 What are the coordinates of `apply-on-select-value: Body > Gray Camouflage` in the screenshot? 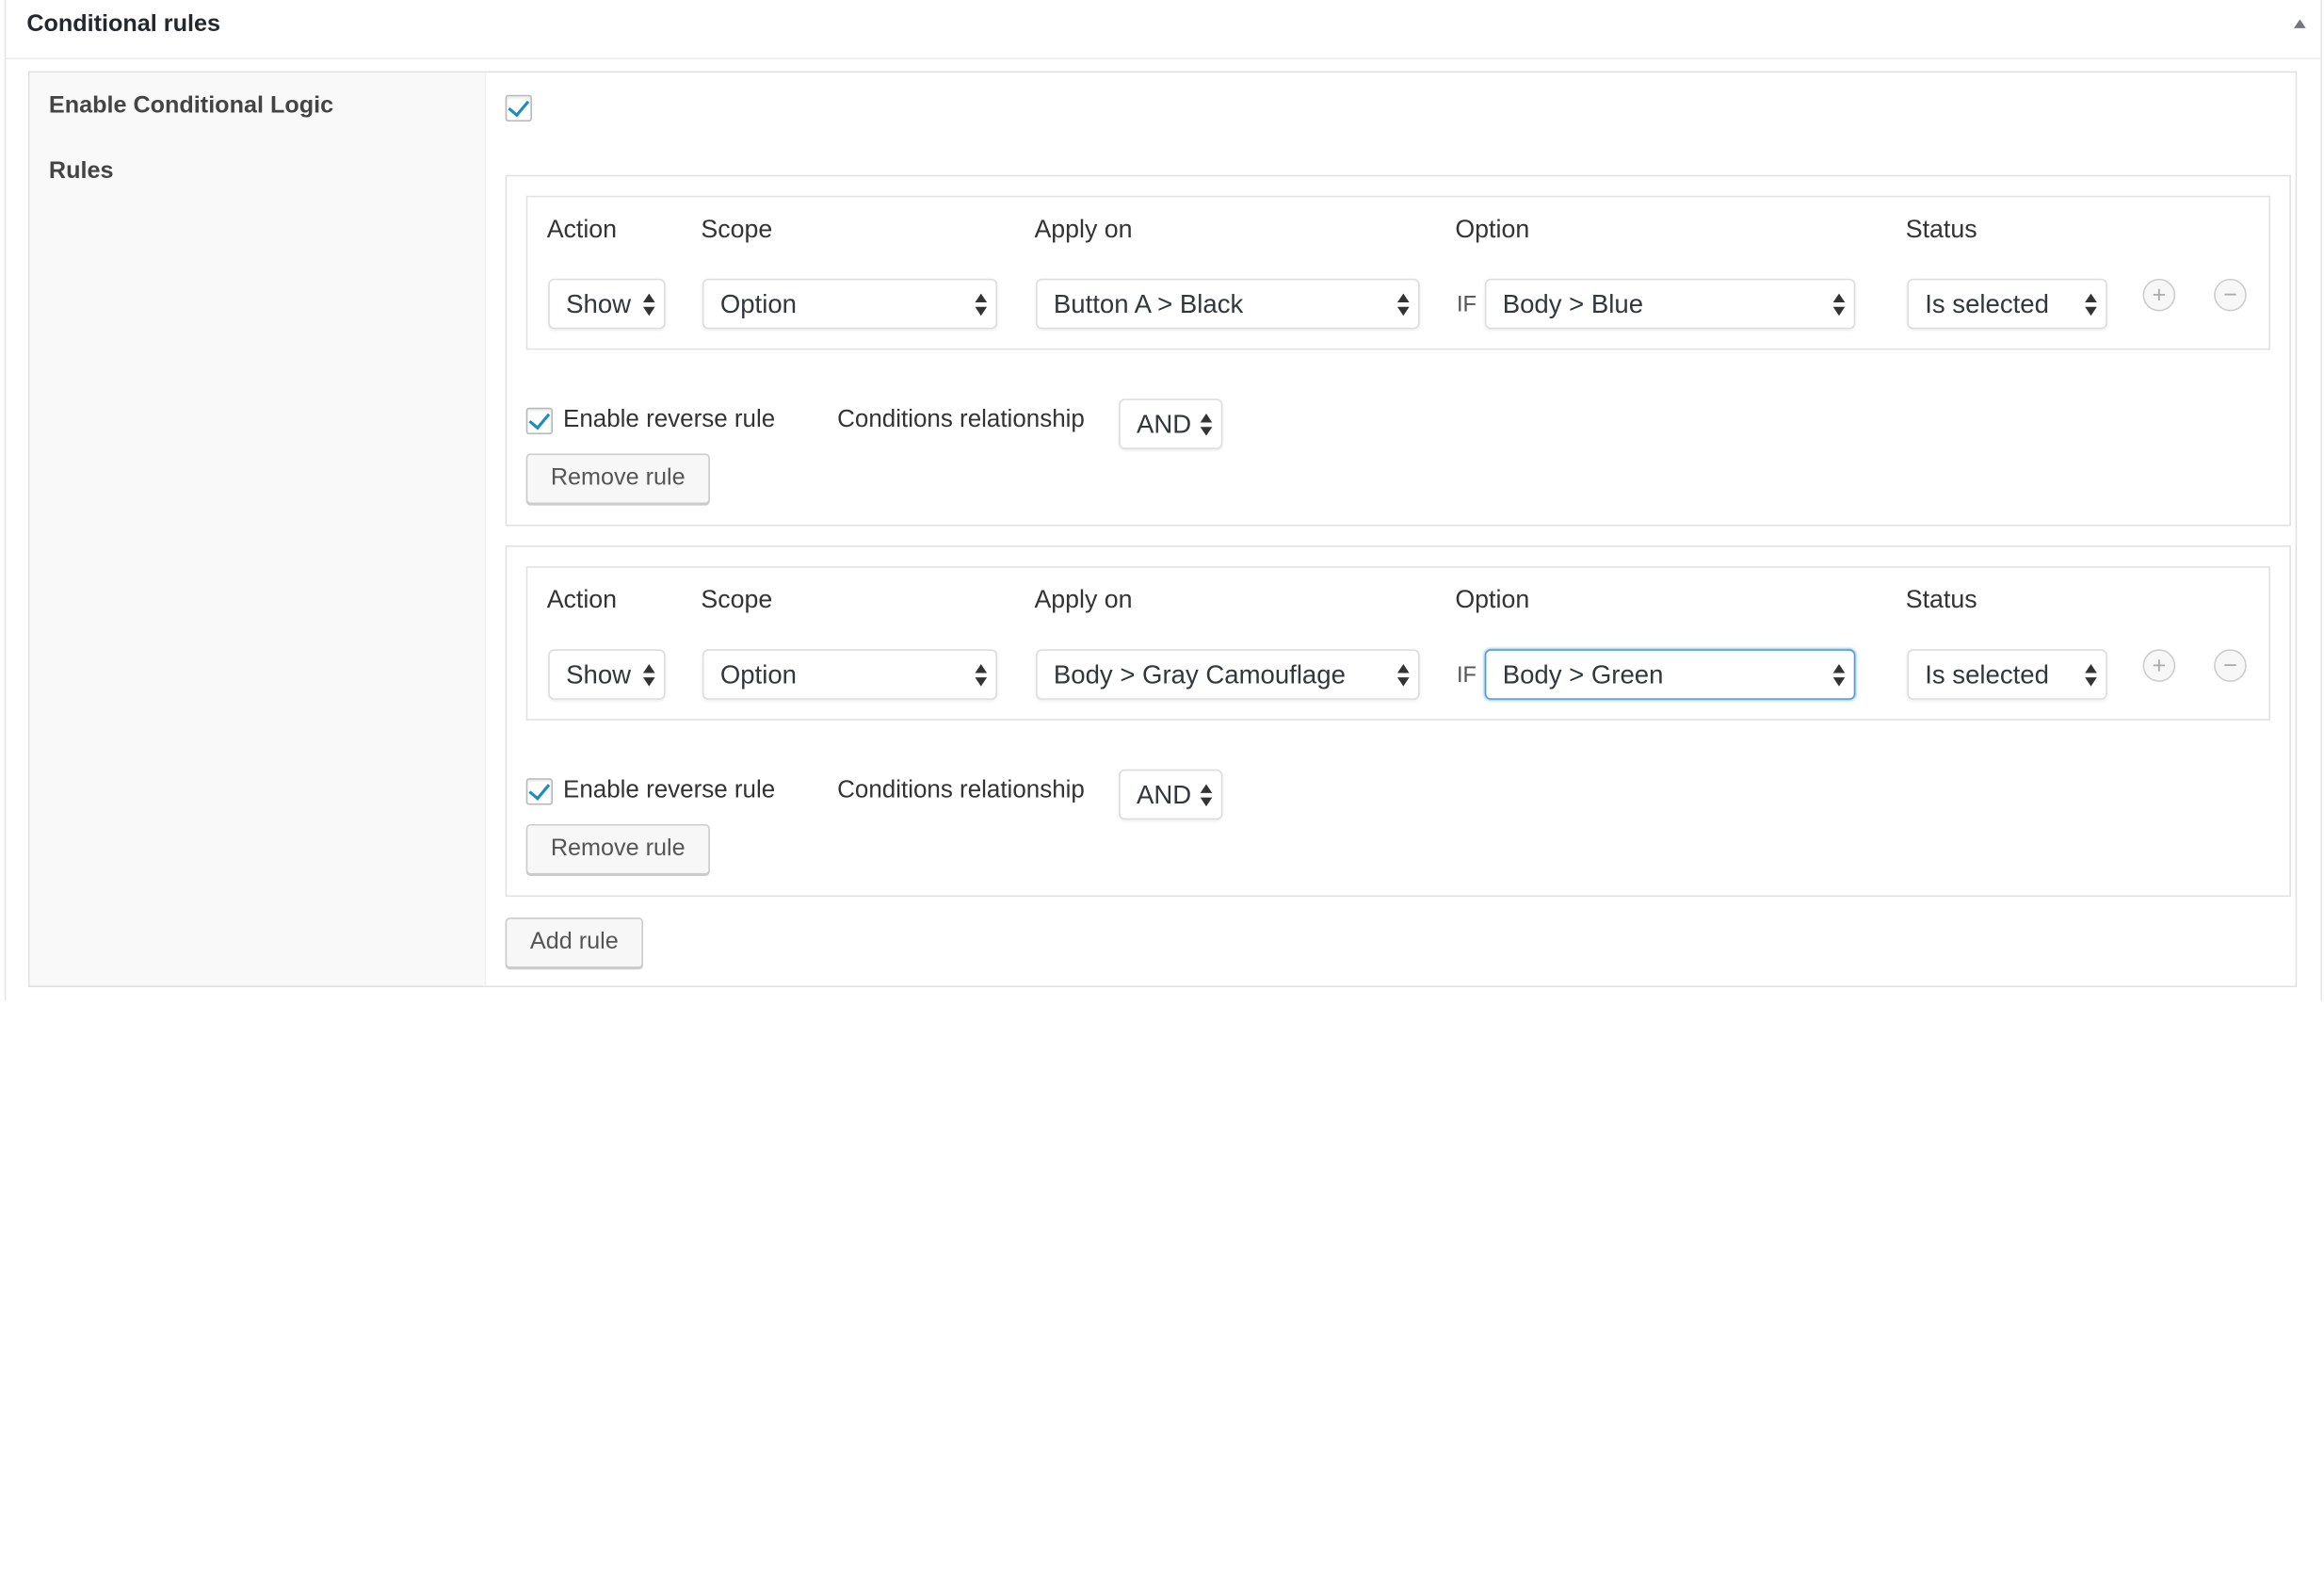 It's located at (1199, 674).